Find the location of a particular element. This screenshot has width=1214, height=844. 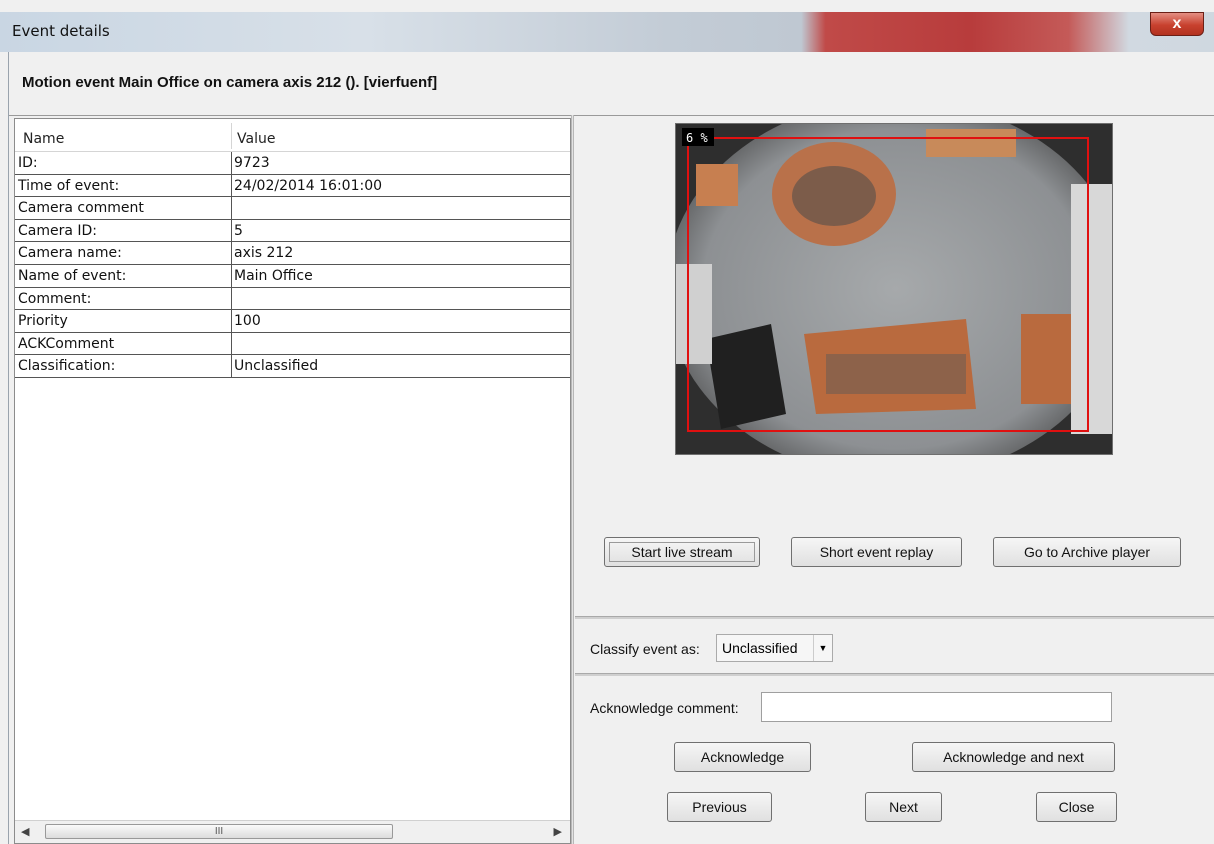

table-row: Name of event: Main Office is located at coordinates (292, 276).